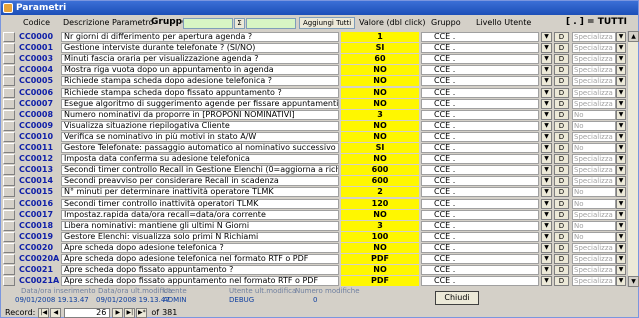 This screenshot has height=318, width=639. Describe the element at coordinates (380, 148) in the screenshot. I see `row-value: SI` at that location.